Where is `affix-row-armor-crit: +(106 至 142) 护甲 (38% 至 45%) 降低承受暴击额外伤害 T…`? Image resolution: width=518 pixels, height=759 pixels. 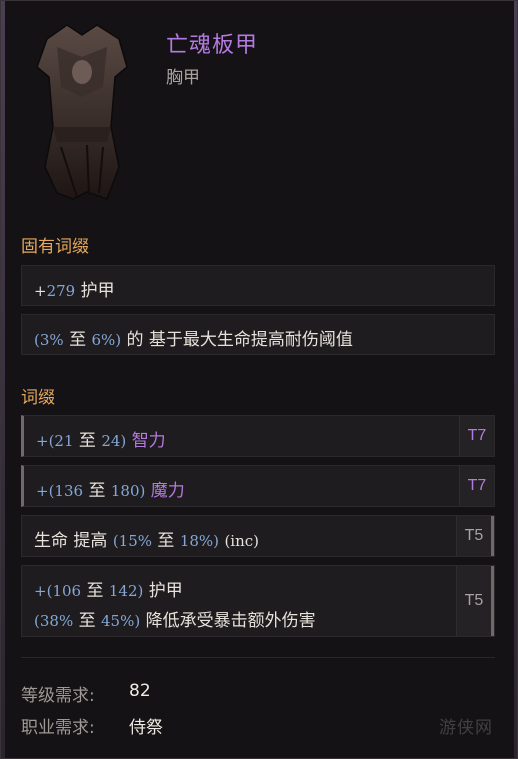 affix-row-armor-crit: +(106 至 142) 护甲 (38% 至 45%) 降低承受暴击额外伤害 T… is located at coordinates (258, 601).